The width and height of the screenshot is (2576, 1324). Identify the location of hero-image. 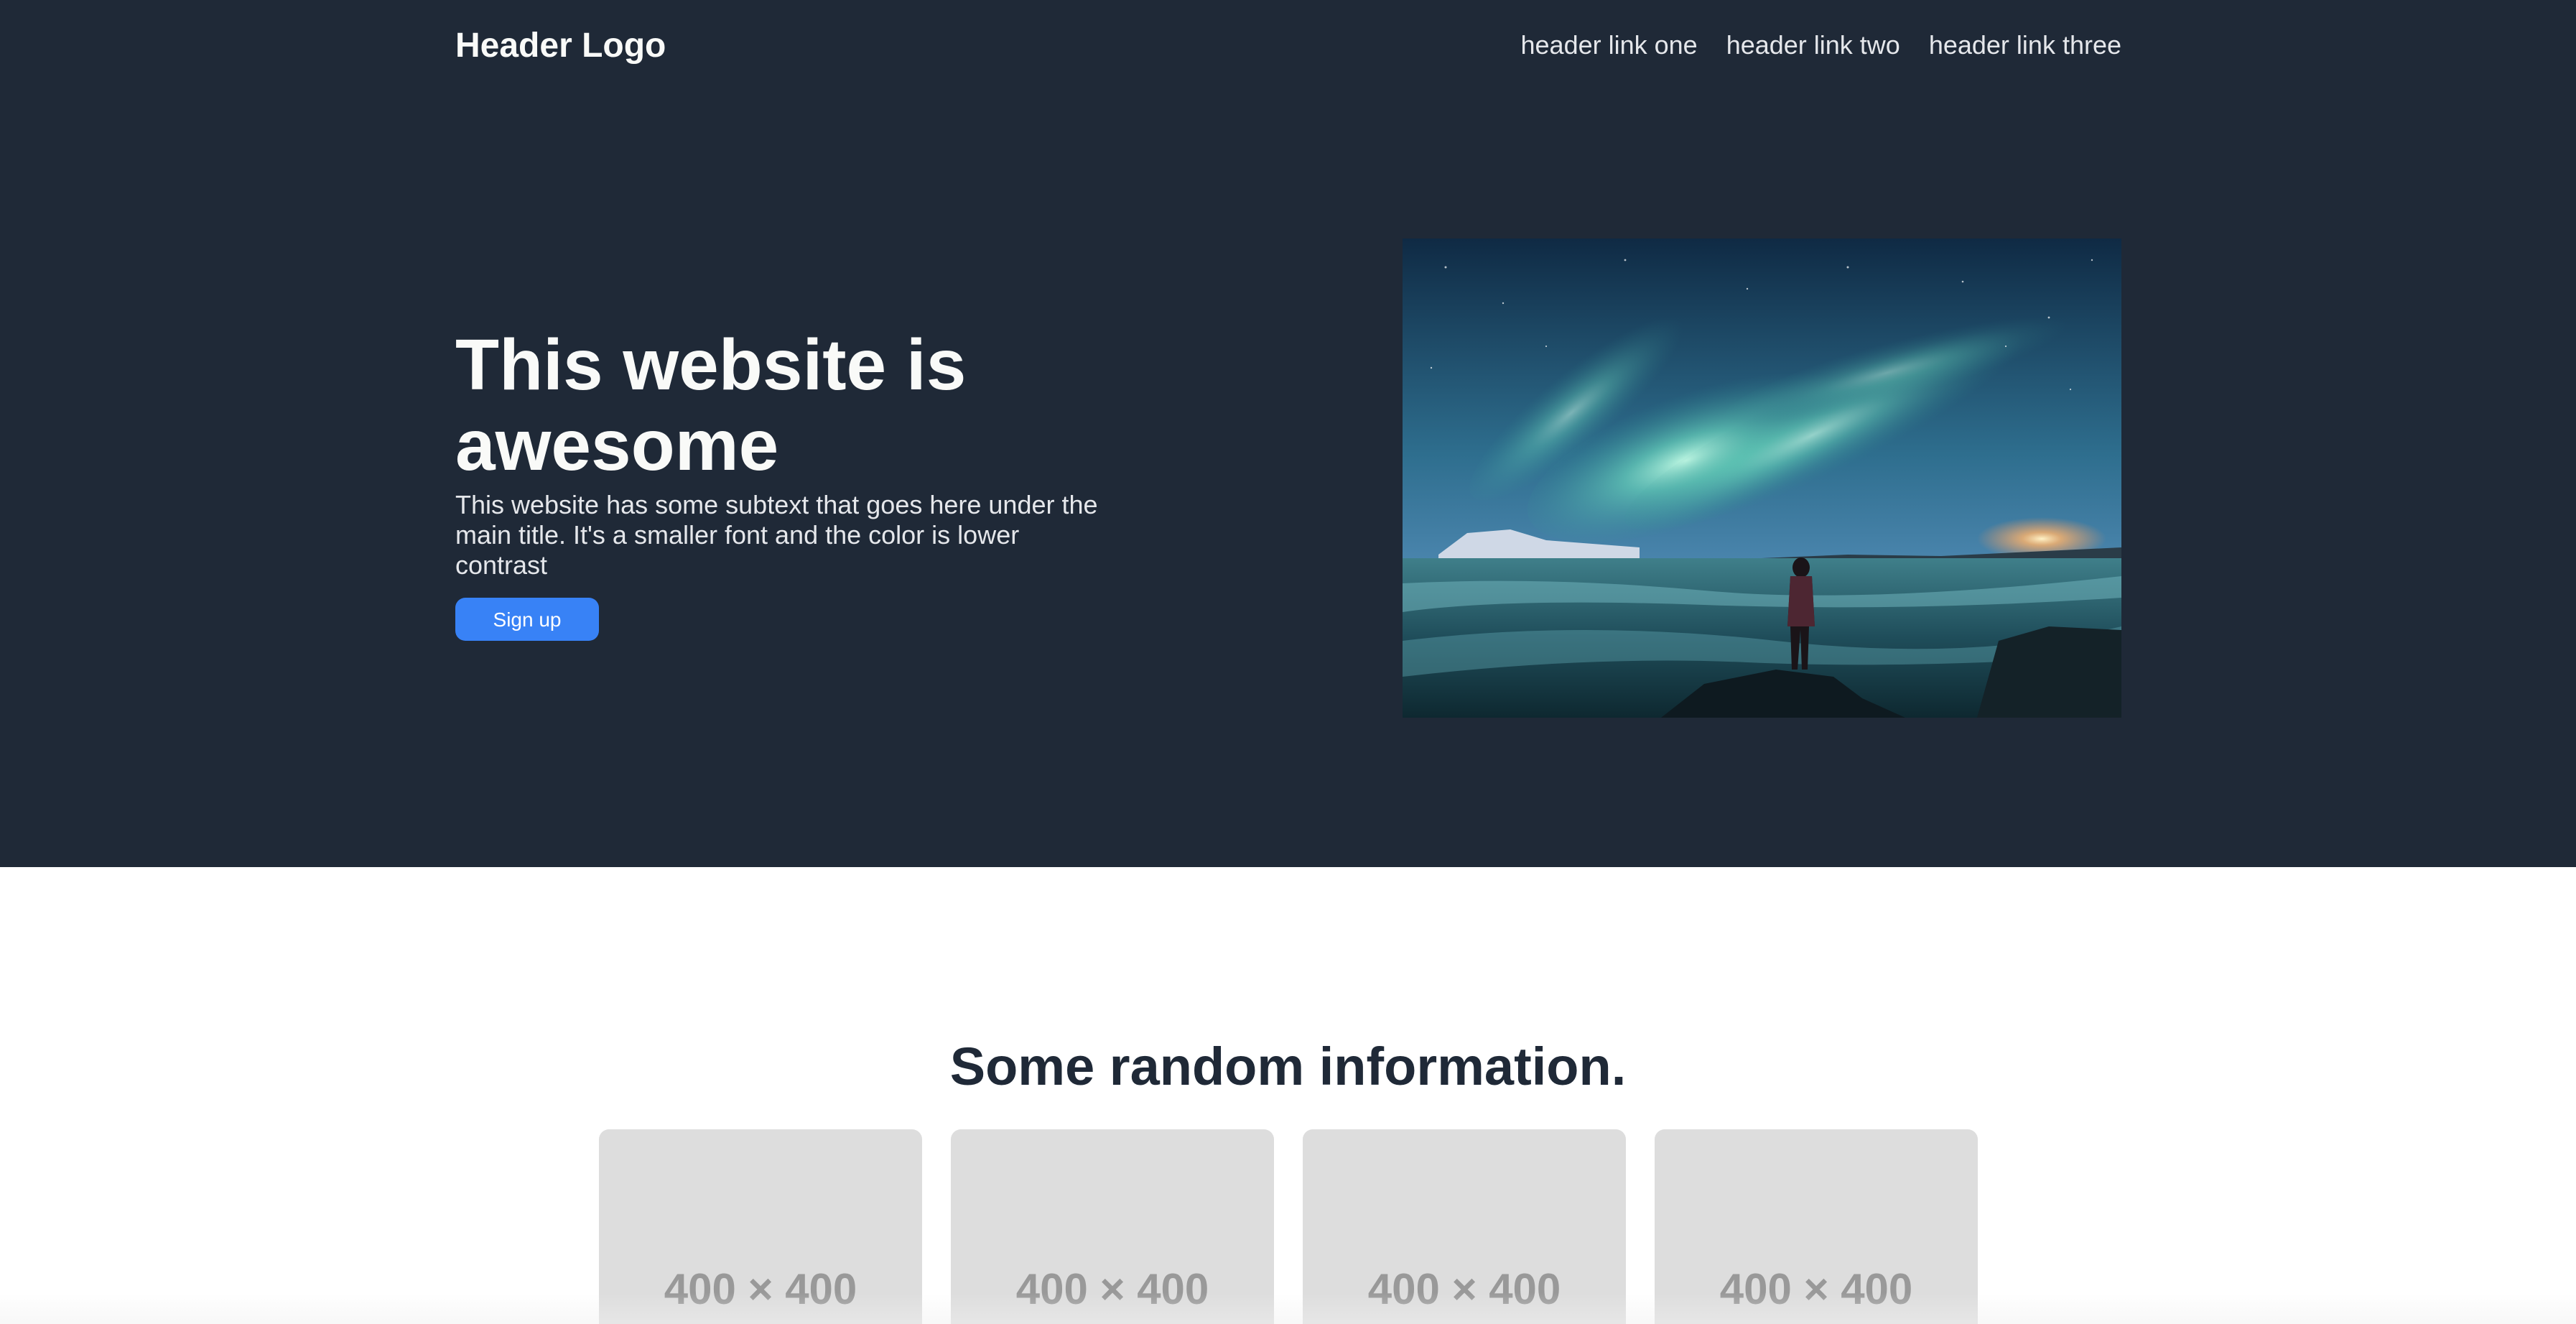
(1762, 478).